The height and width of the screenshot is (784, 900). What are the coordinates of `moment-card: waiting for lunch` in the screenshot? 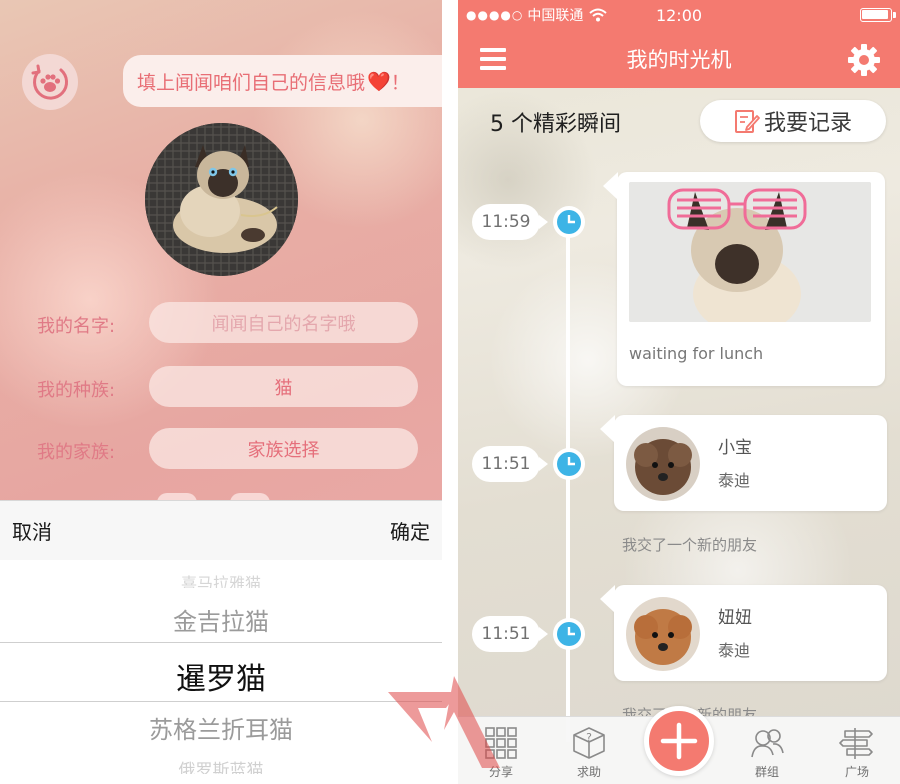 It's located at (744, 279).